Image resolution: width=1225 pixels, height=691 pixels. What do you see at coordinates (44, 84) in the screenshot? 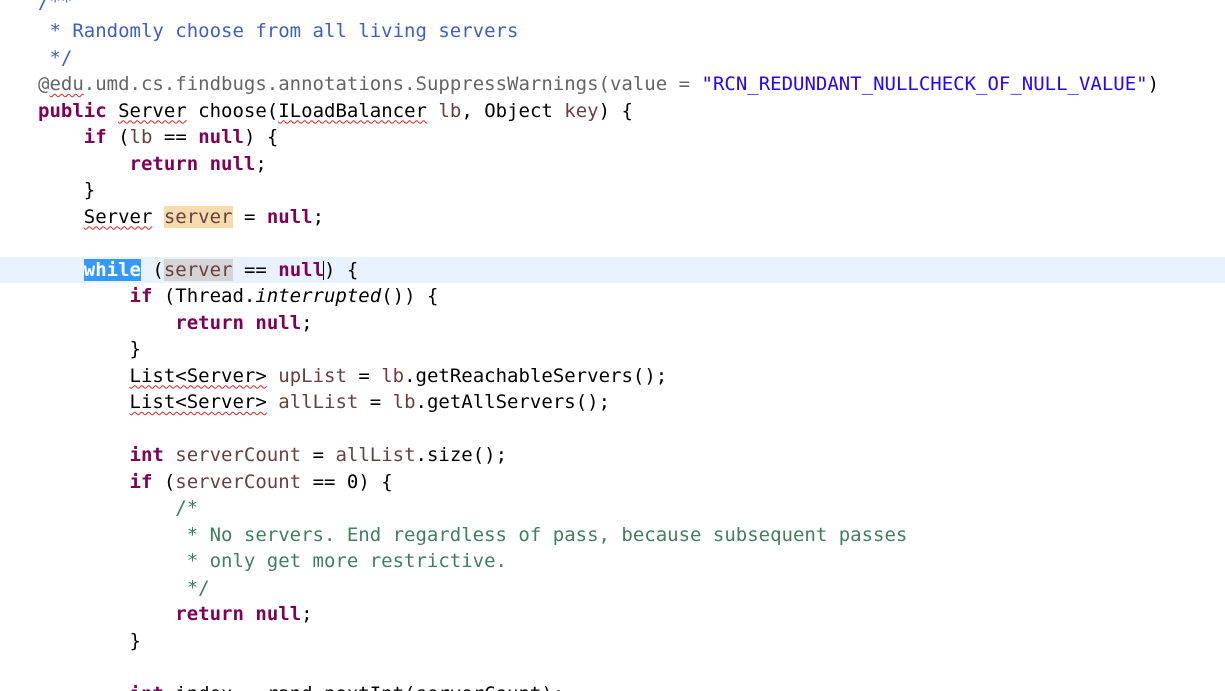
I see `annotation-at: @` at bounding box center [44, 84].